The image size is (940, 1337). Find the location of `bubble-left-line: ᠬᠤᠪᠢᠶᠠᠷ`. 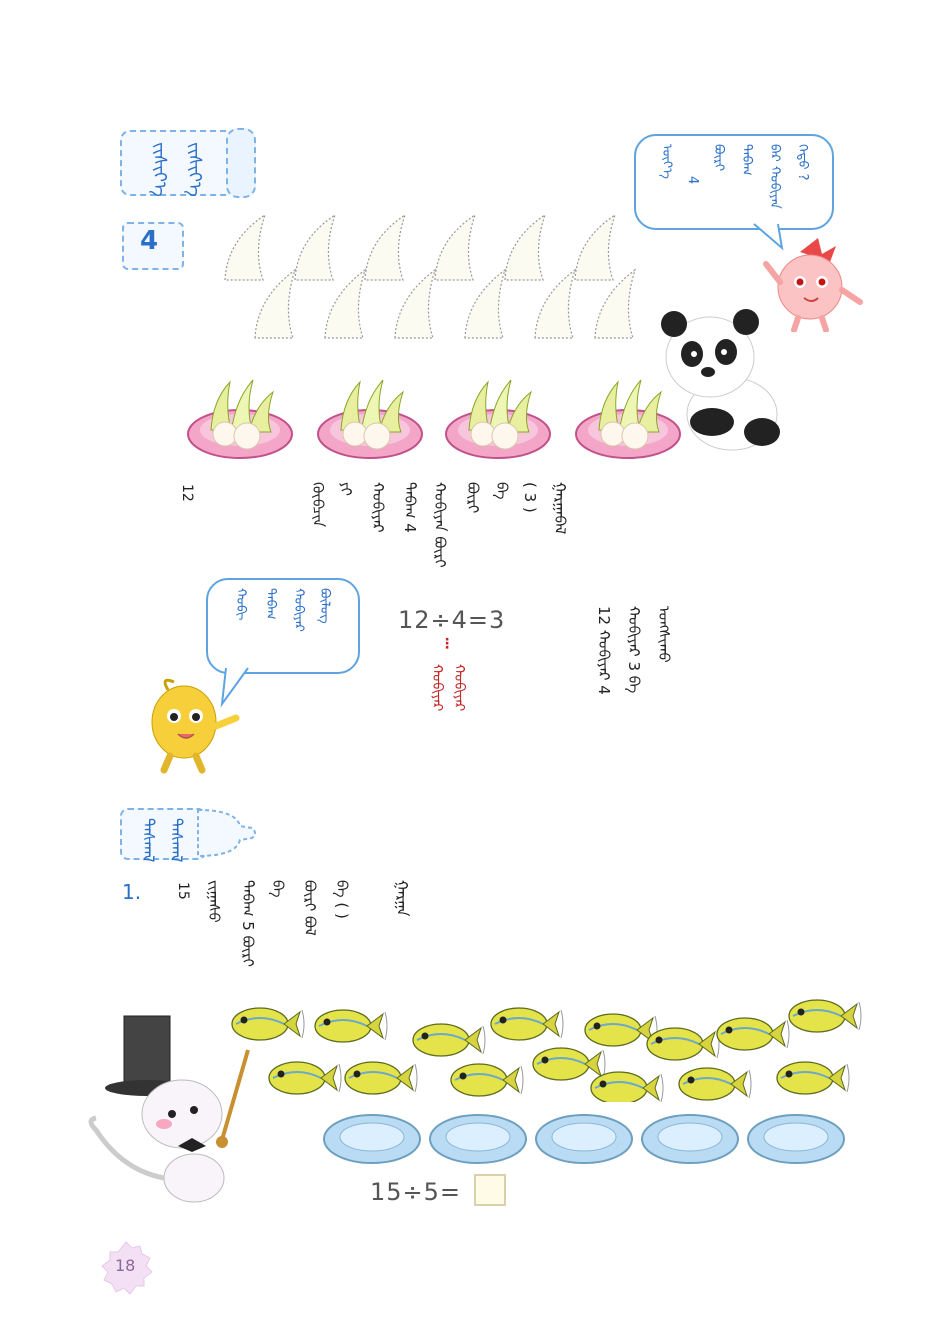

bubble-left-line: ᠬᠤᠪᠢᠶᠠᠷ is located at coordinates (298, 610).